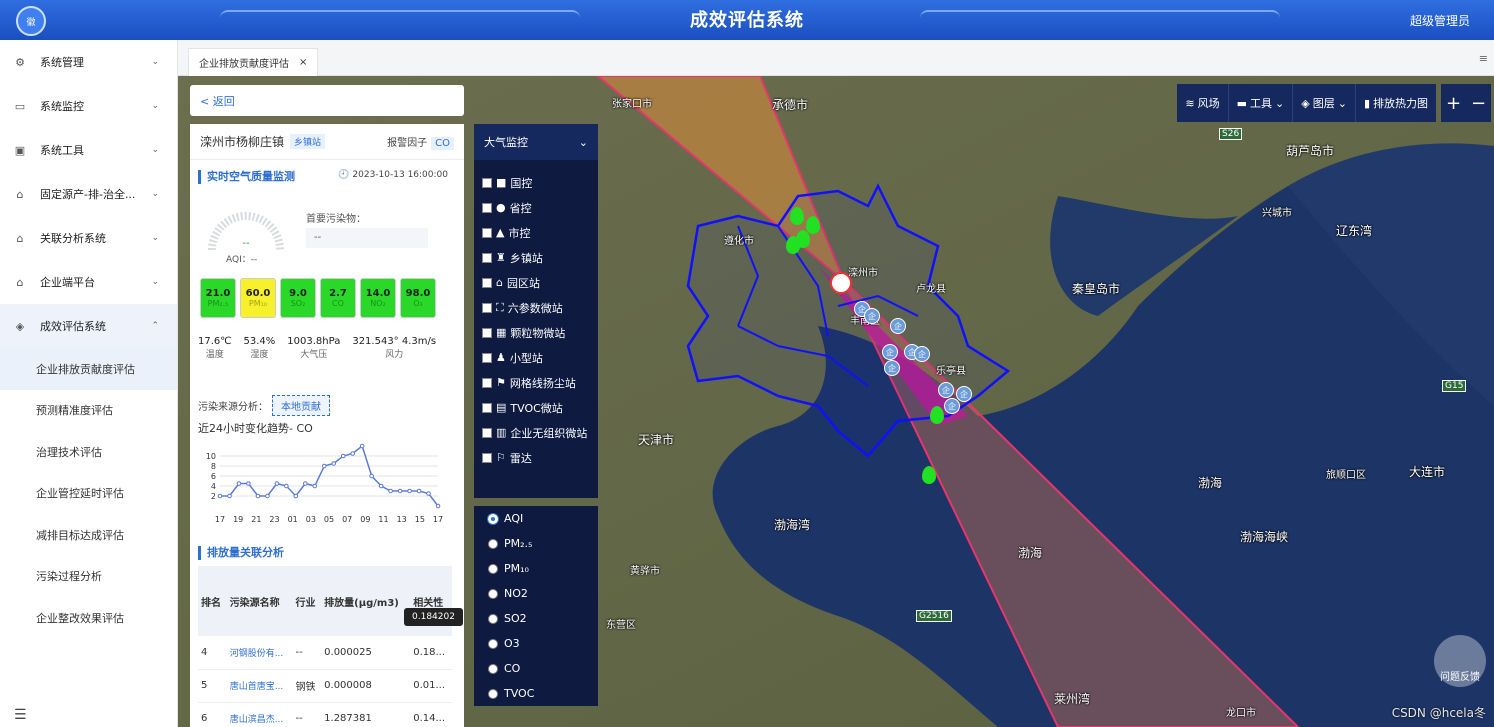 This screenshot has width=1494, height=727. I want to click on pollutant-option: PM₂.₅, so click(536, 543).